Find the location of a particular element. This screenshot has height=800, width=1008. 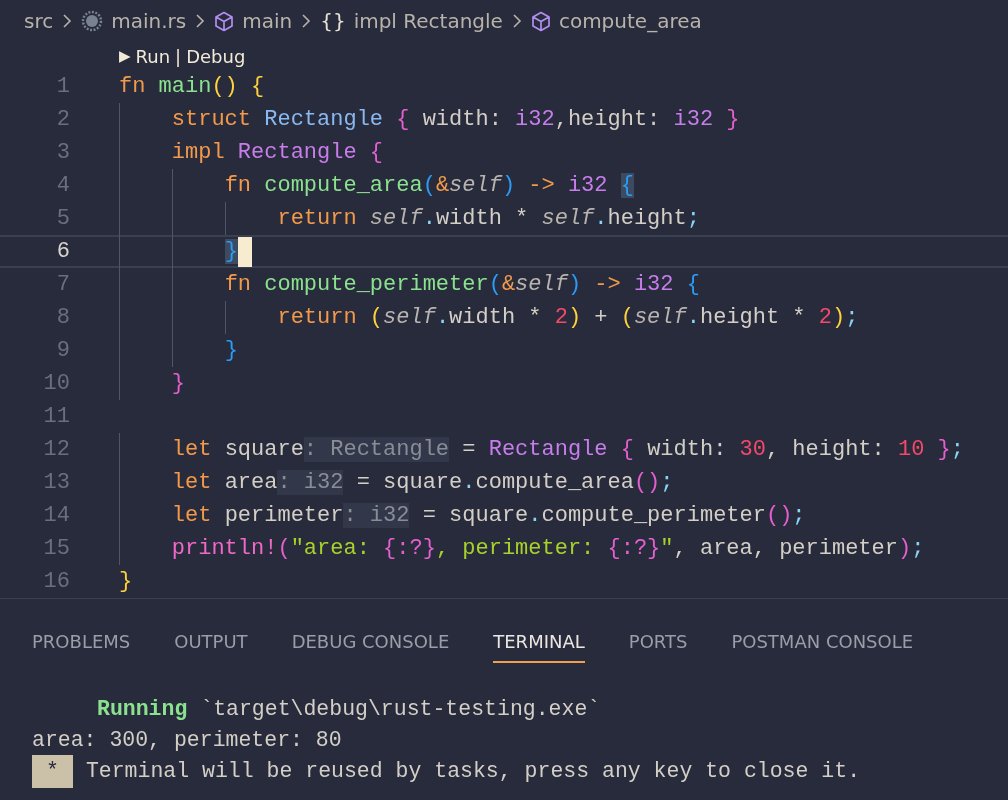

line-number: 16 is located at coordinates (56, 582).